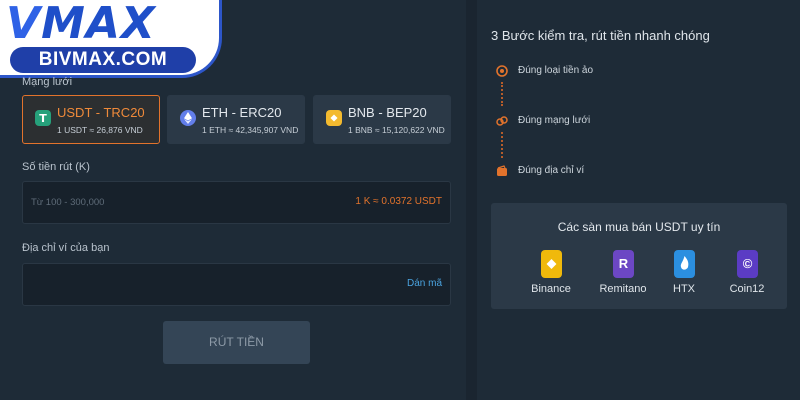 The image size is (800, 400). Describe the element at coordinates (684, 289) in the screenshot. I see `exchange-name: HTX` at that location.